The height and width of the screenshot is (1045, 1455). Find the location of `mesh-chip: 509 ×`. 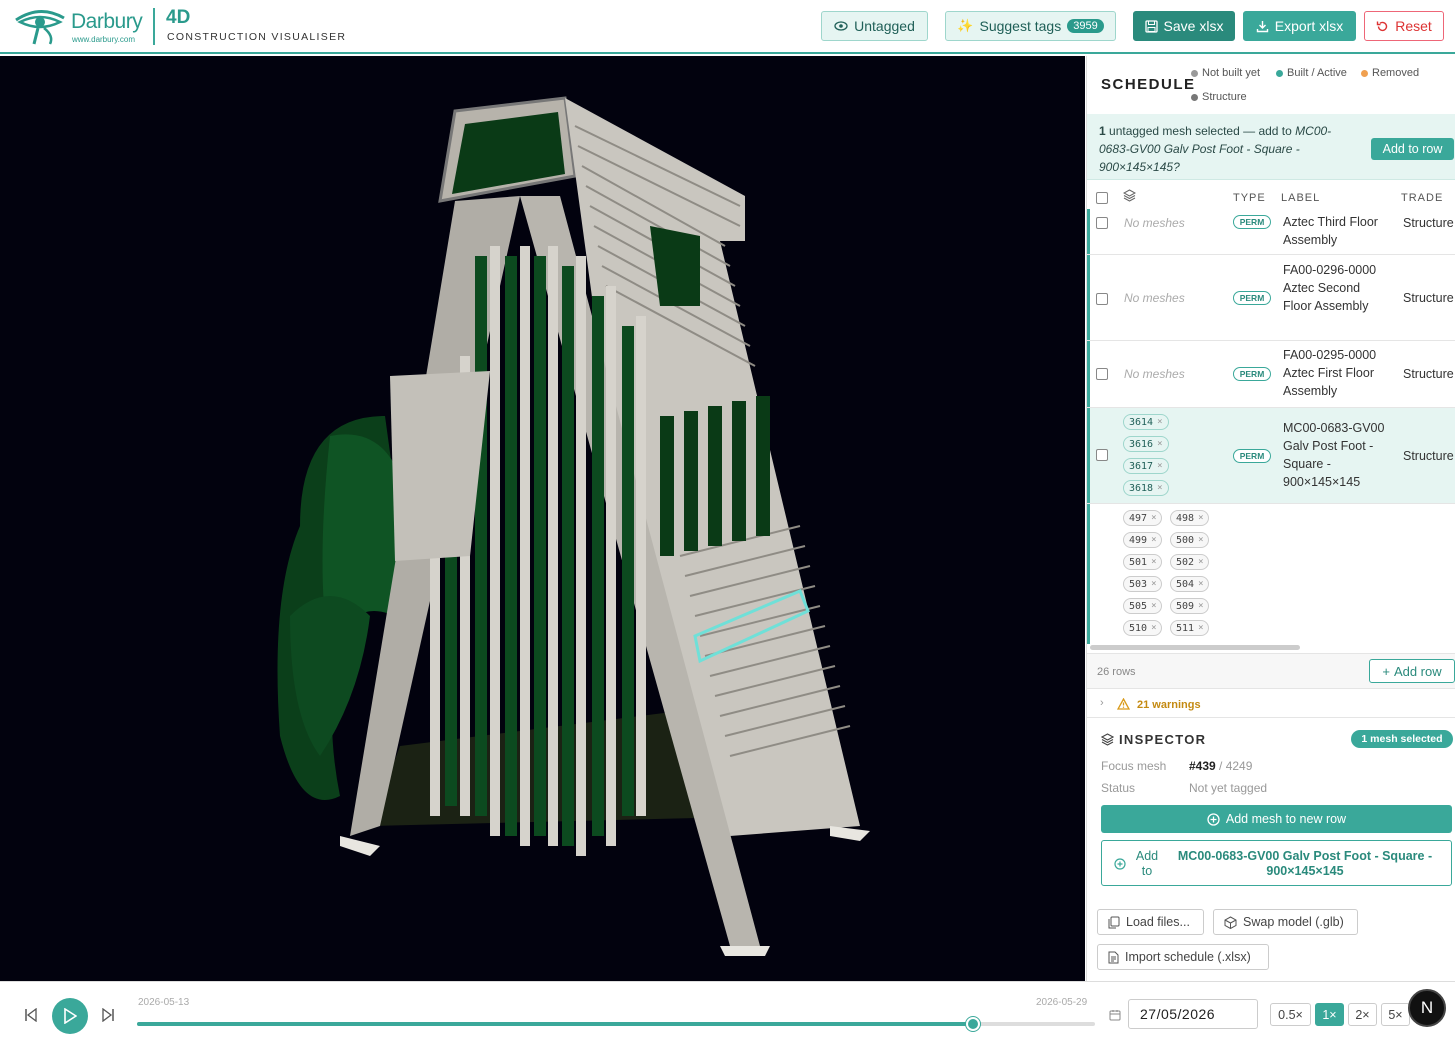

mesh-chip: 509 × is located at coordinates (1190, 606).